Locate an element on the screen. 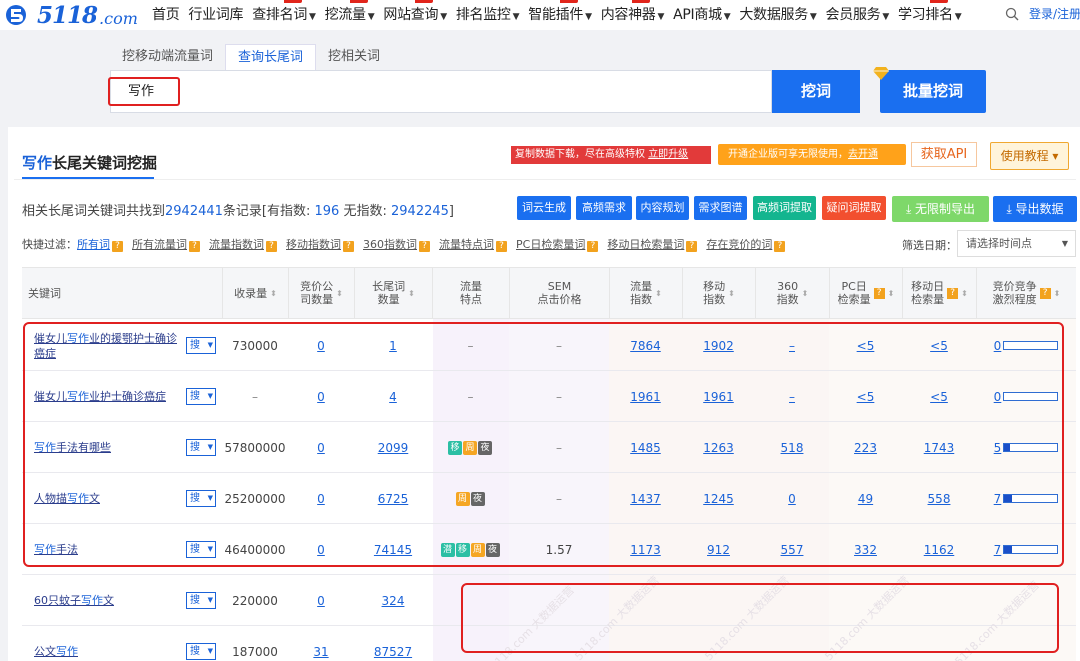 The width and height of the screenshot is (1080, 661). nav-item-6: 智能插件 ▼ is located at coordinates (560, 12).